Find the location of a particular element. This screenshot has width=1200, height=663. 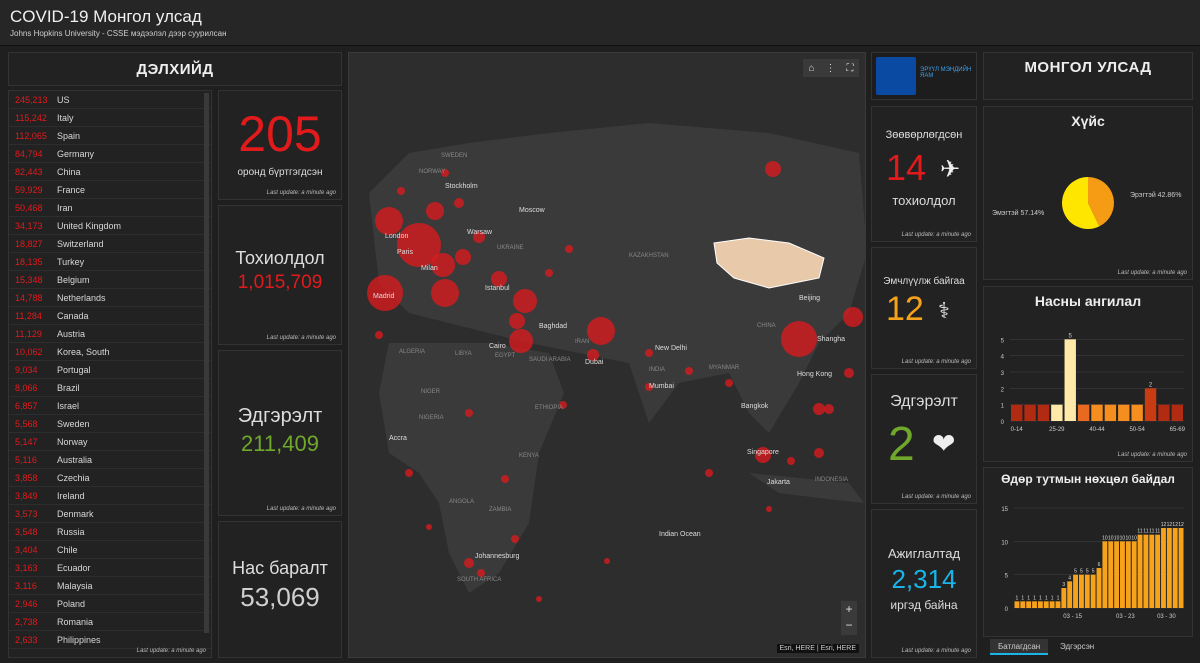

zoom-controls: + − is located at coordinates (849, 618).